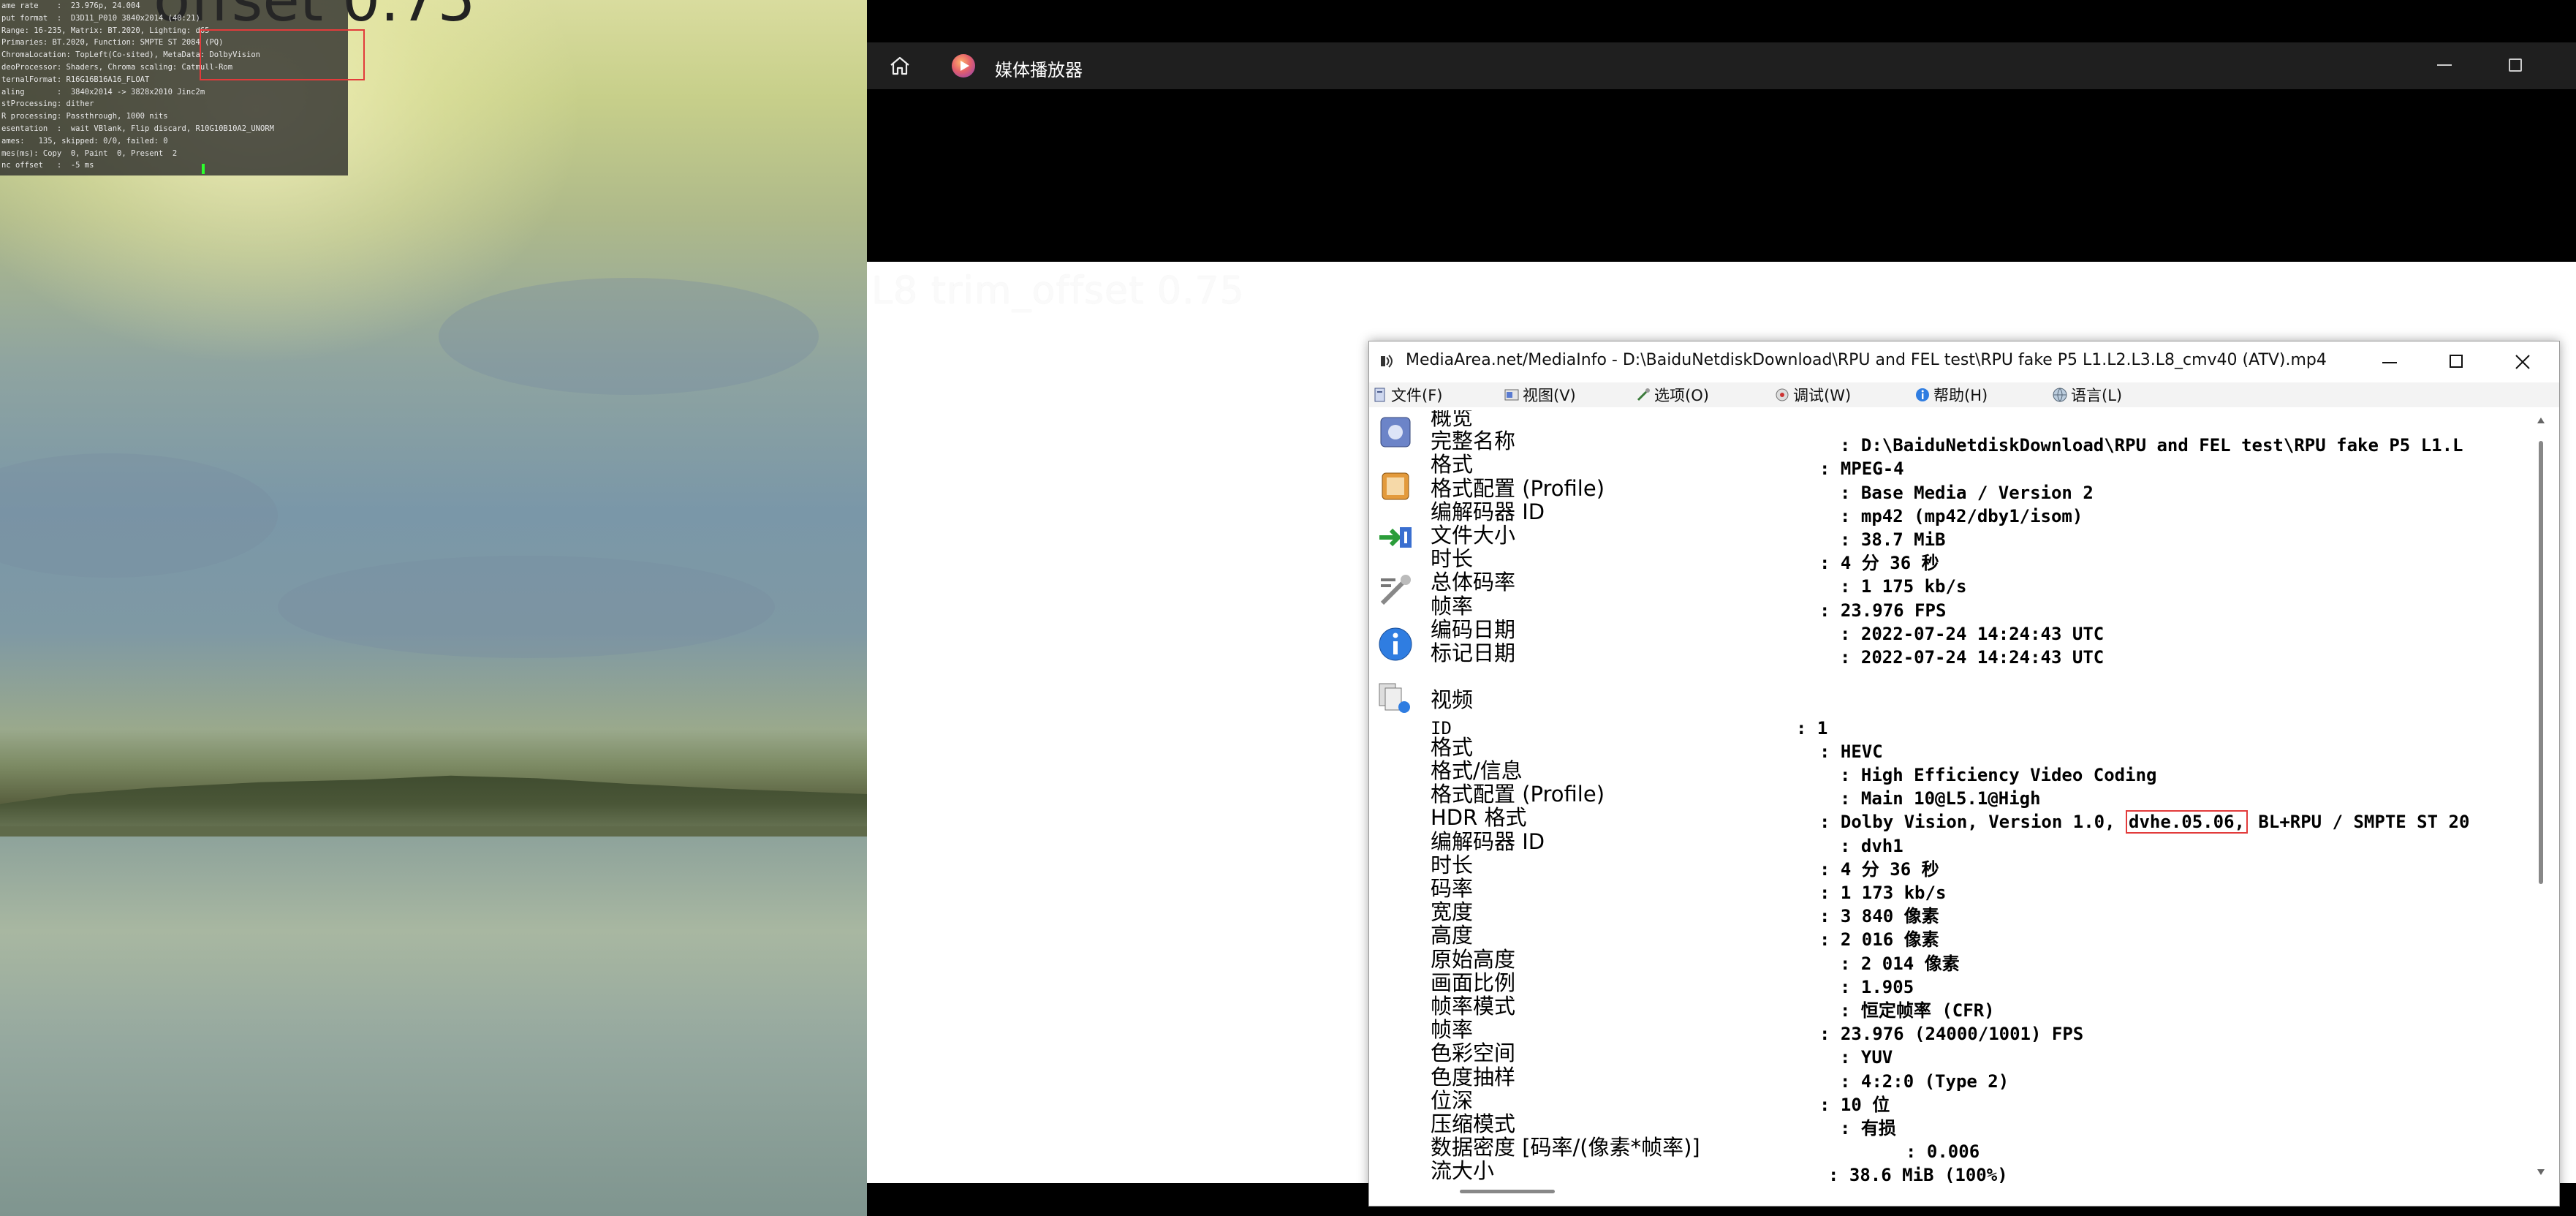  I want to click on report-value-text: : 23.976 FPS, so click(1883, 611).